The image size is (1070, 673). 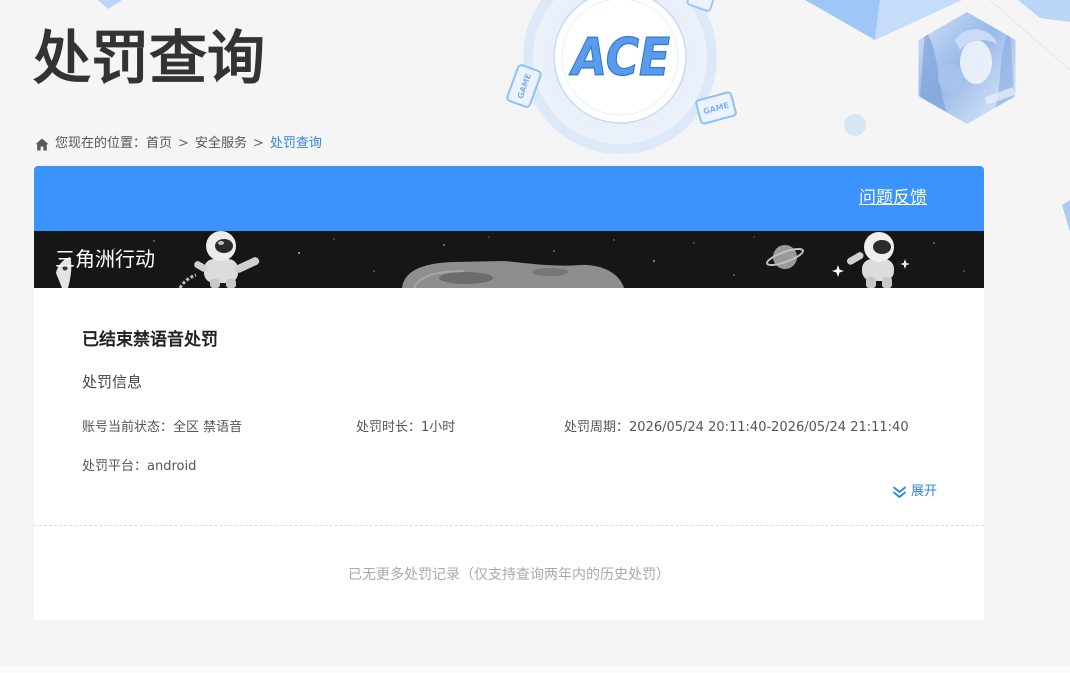 What do you see at coordinates (208, 427) in the screenshot?
I see `field-value: 全区 禁语音` at bounding box center [208, 427].